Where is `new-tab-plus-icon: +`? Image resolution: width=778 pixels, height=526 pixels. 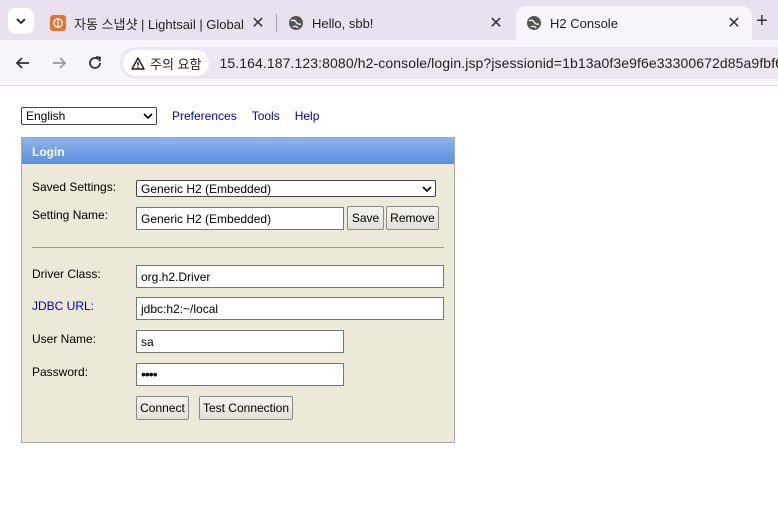 new-tab-plus-icon: + is located at coordinates (762, 21).